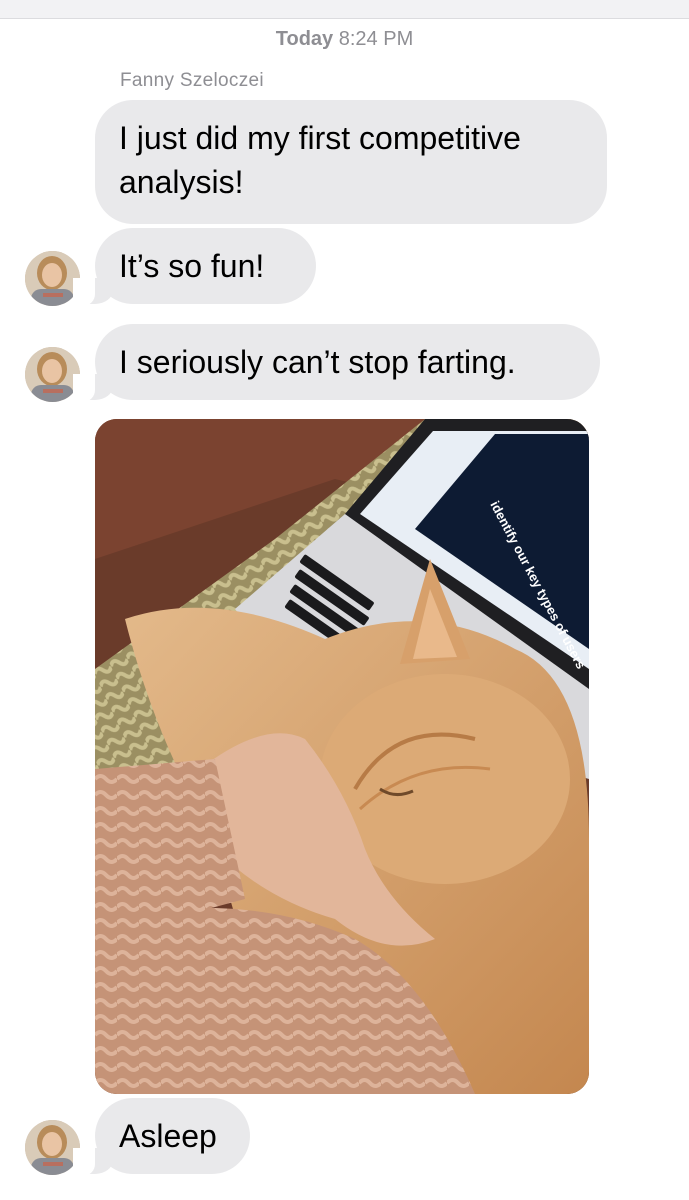 This screenshot has width=689, height=1200. Describe the element at coordinates (304, 39) in the screenshot. I see `timestamp-day: Today` at that location.